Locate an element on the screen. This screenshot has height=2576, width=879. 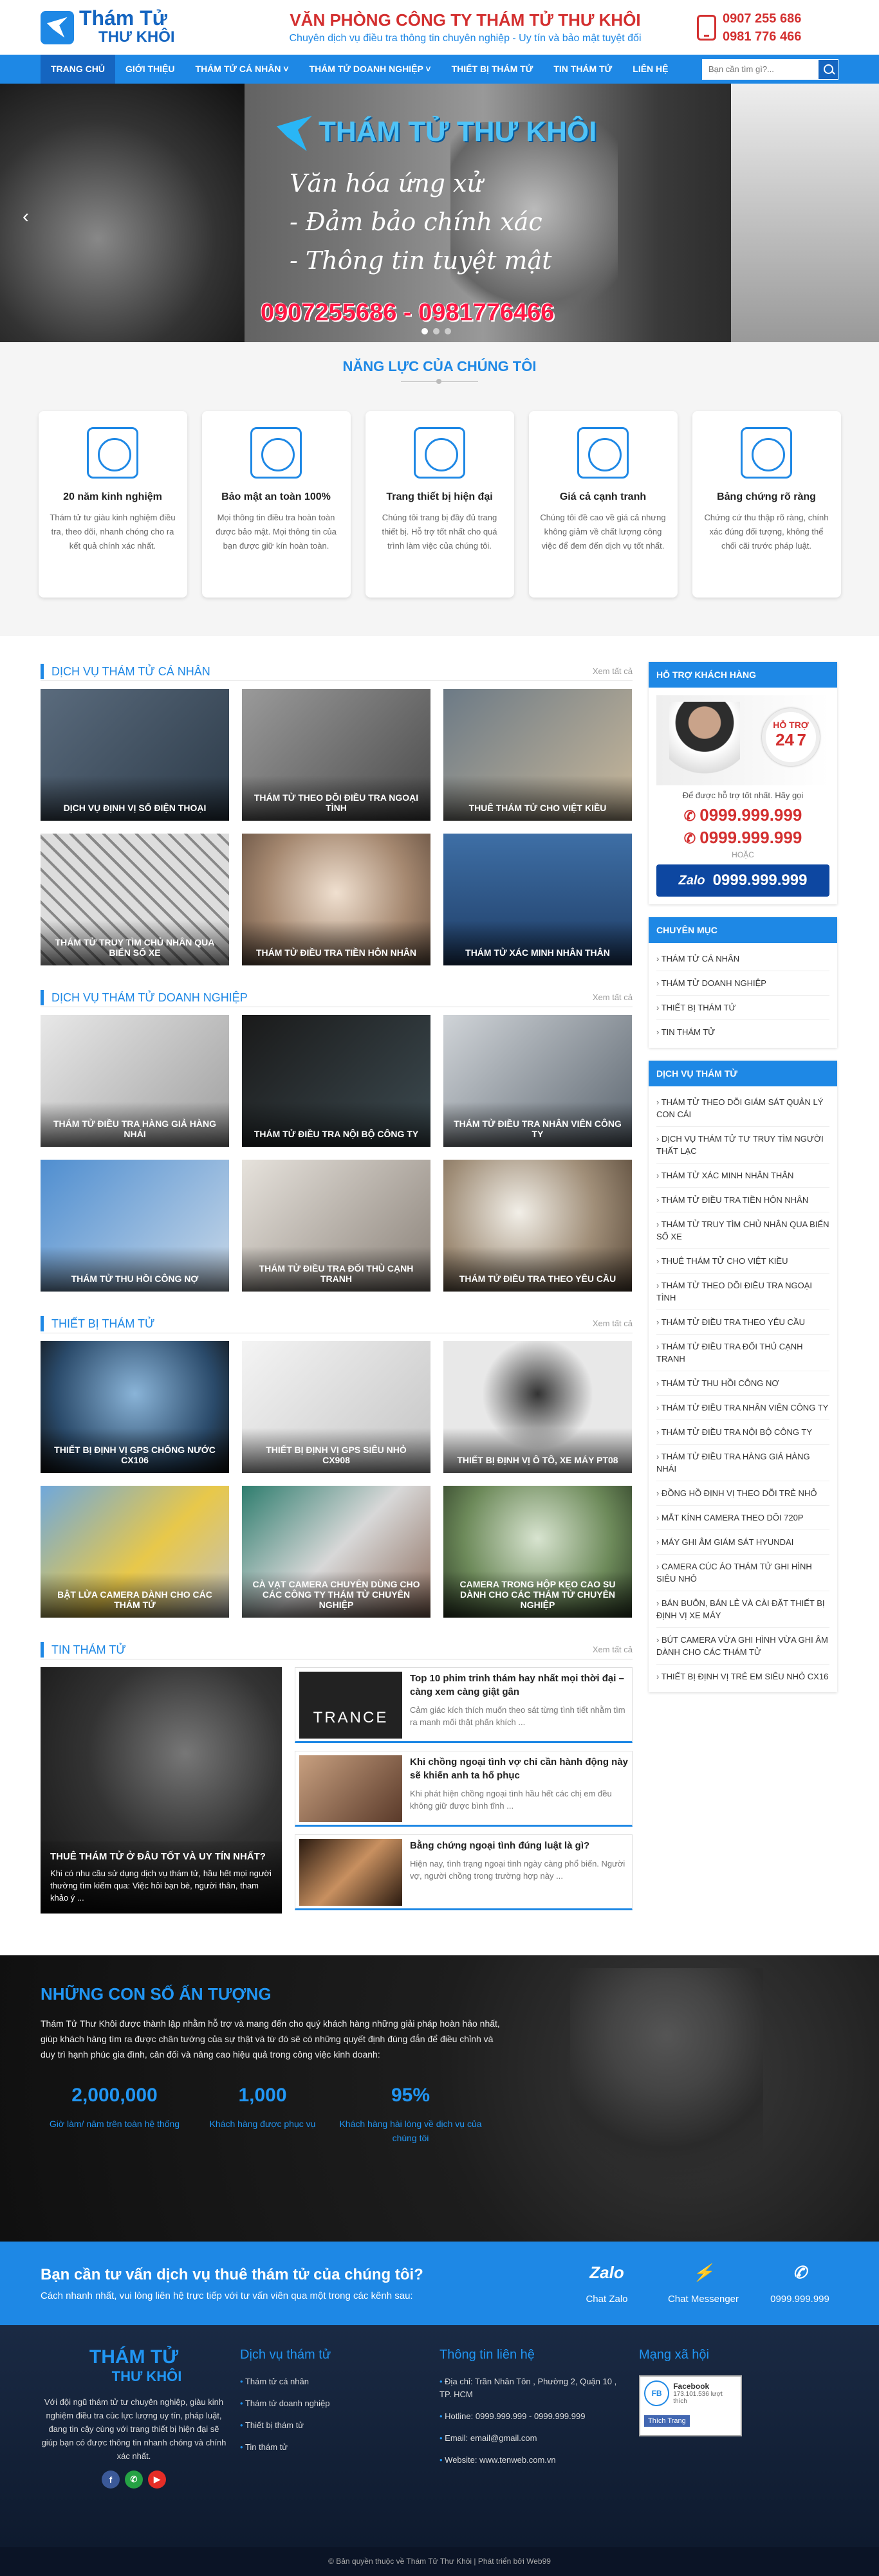
service-tile: THÁM TỬ ĐIỀU TRA HÀNG GIẢ HÀNG NHÁI is located at coordinates (135, 1081).